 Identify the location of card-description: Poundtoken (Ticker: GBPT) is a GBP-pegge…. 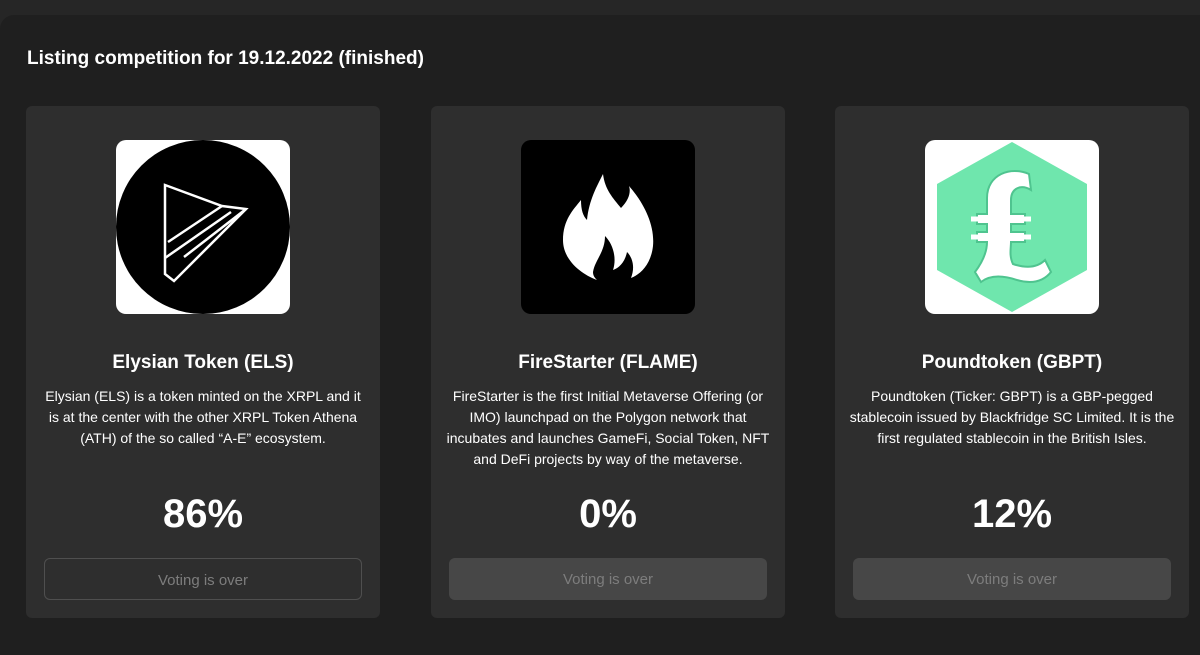
(1012, 417).